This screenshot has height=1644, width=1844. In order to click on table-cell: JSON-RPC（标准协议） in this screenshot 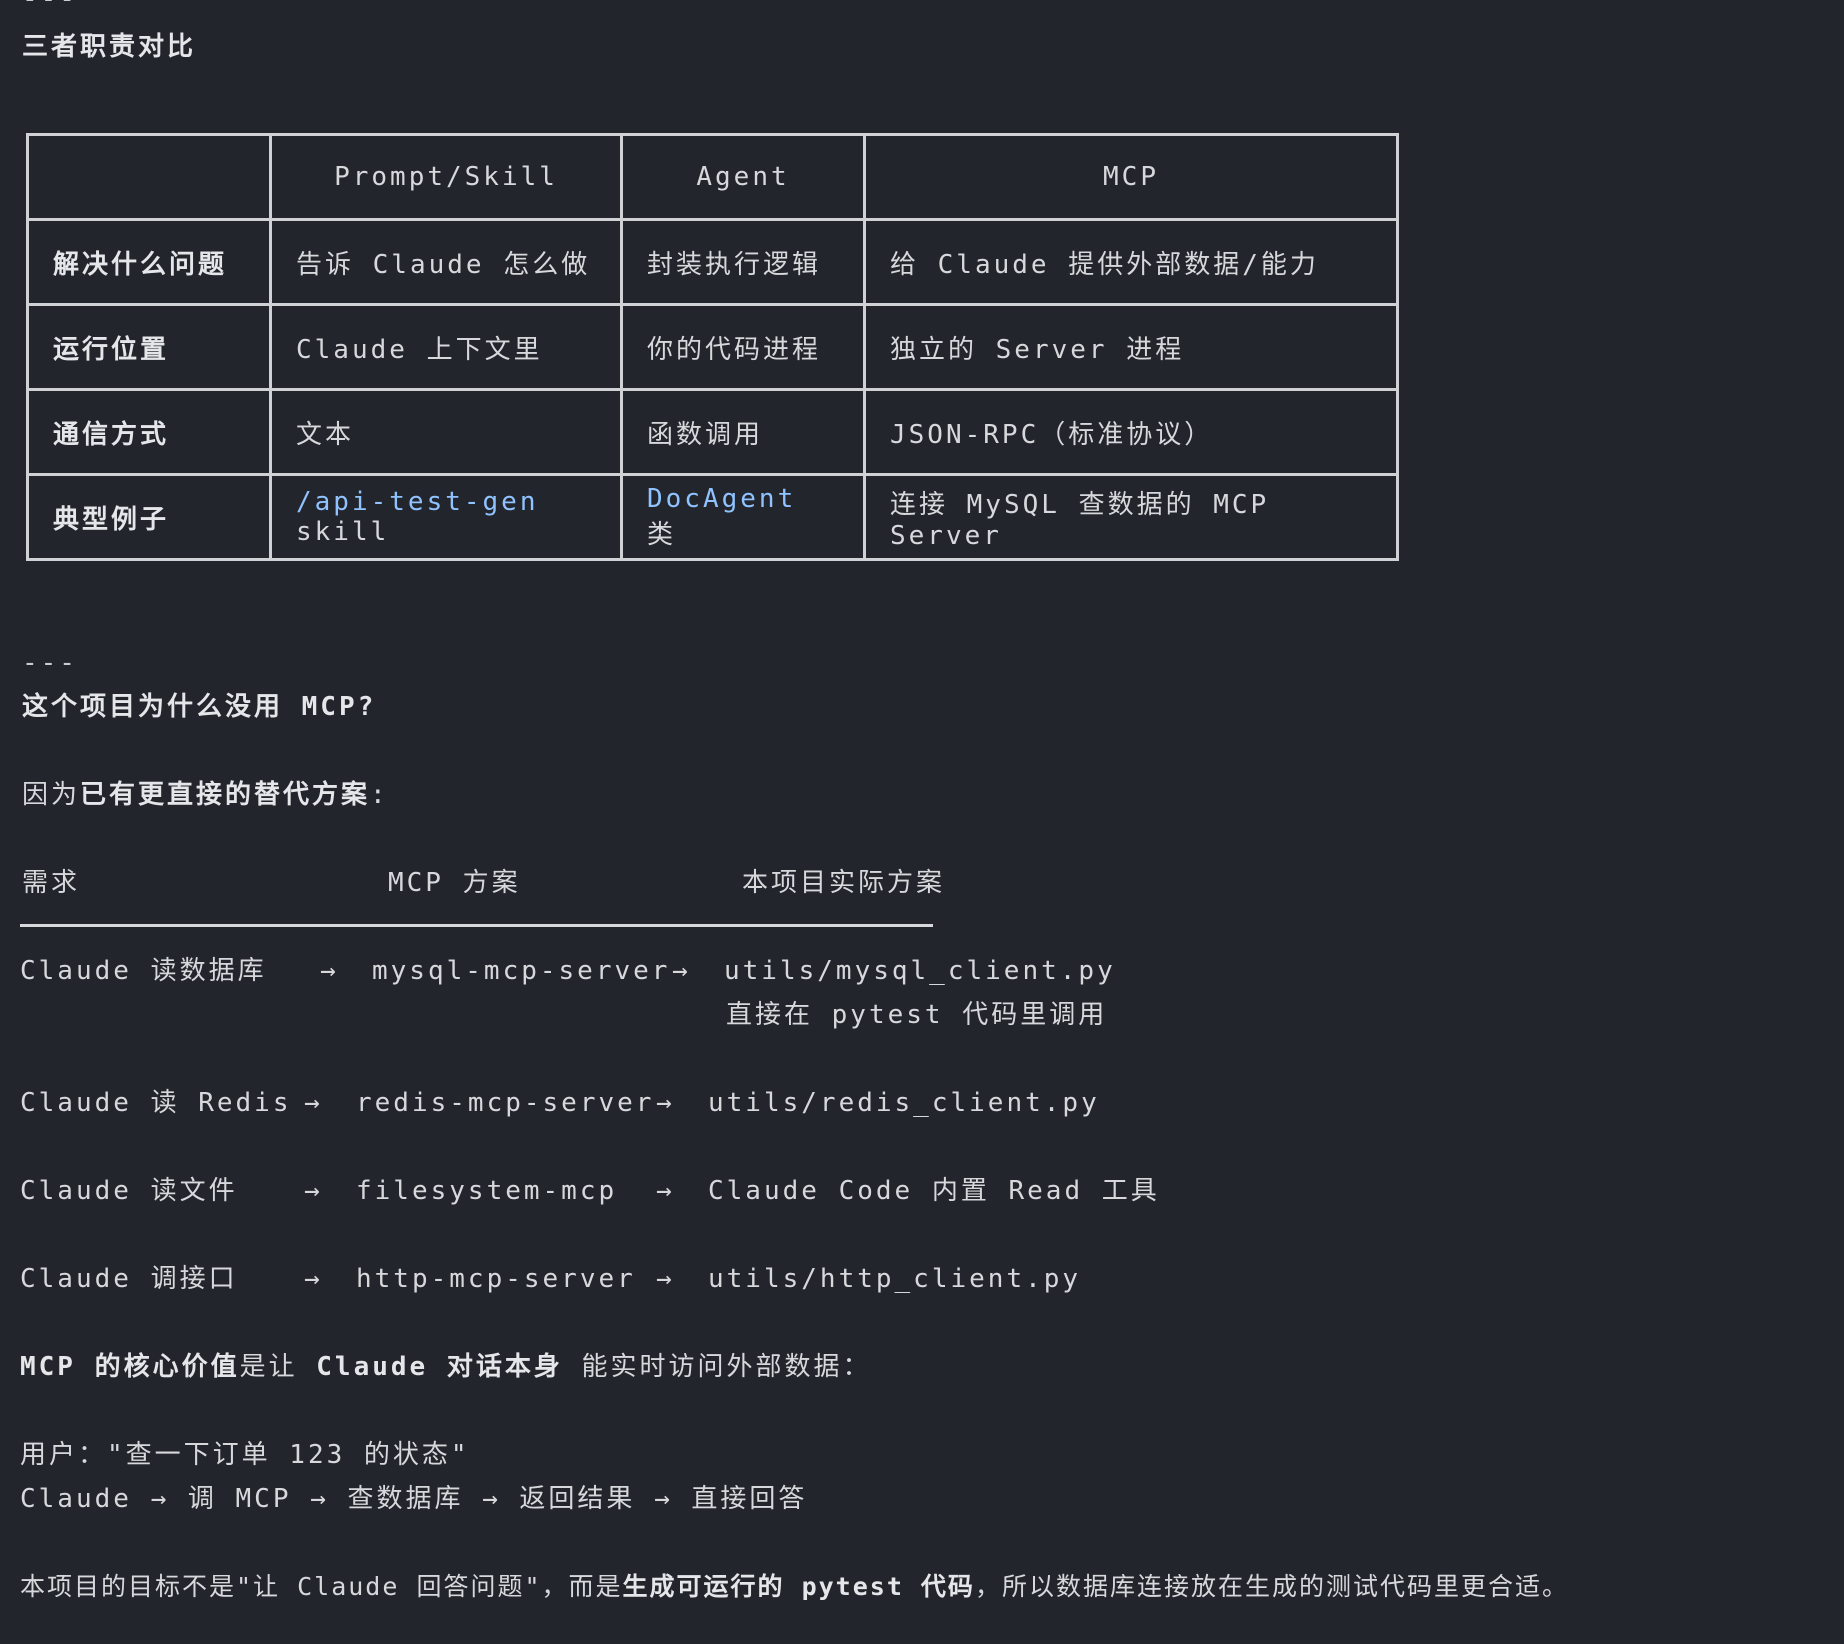, I will do `click(1131, 432)`.